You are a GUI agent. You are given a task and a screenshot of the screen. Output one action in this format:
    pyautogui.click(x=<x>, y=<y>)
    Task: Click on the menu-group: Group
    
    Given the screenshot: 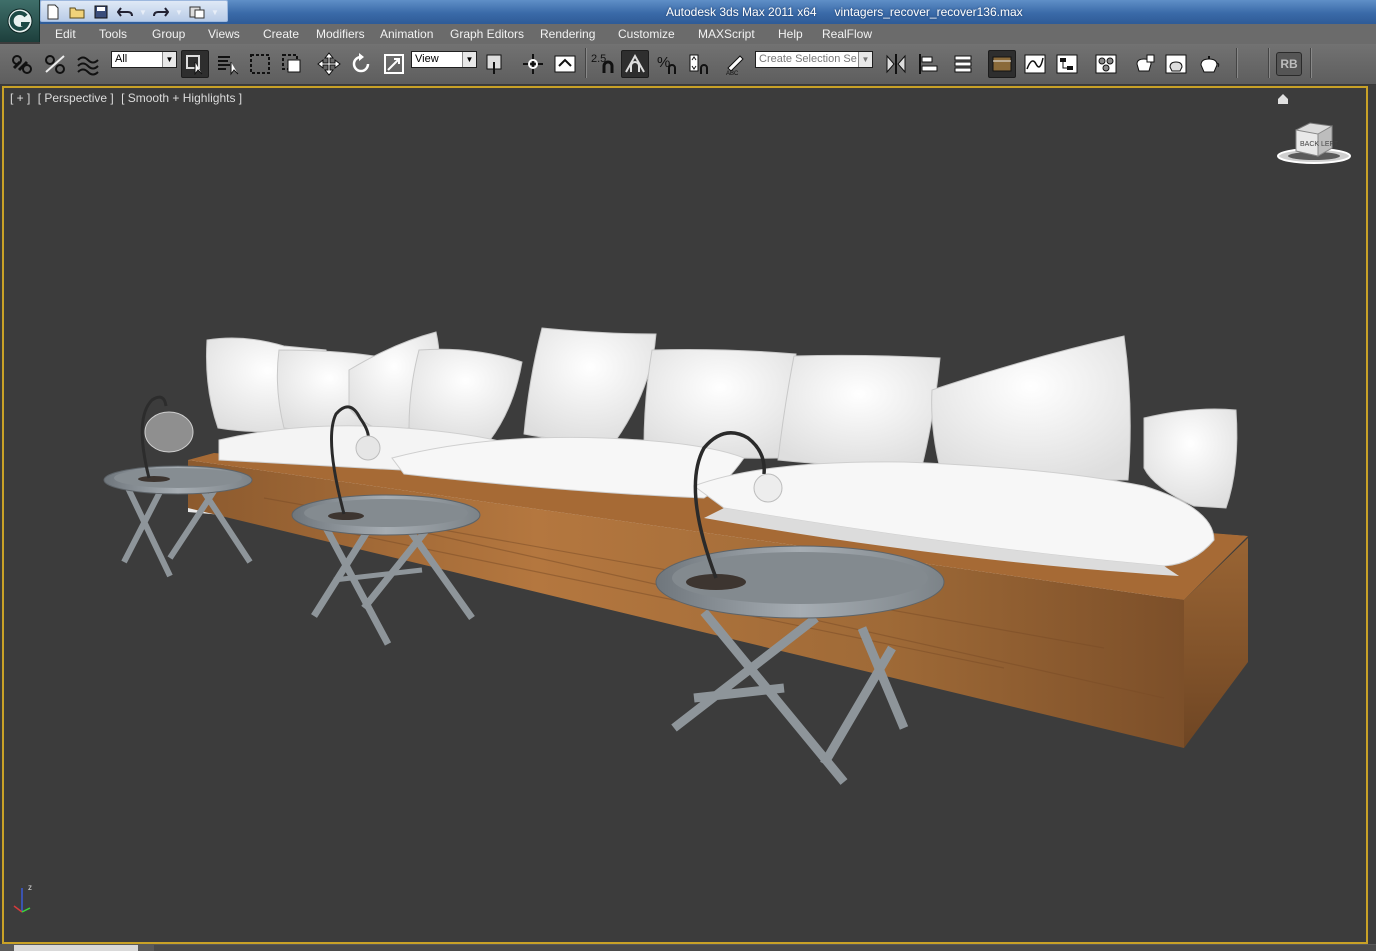 What is the action you would take?
    pyautogui.click(x=168, y=34)
    